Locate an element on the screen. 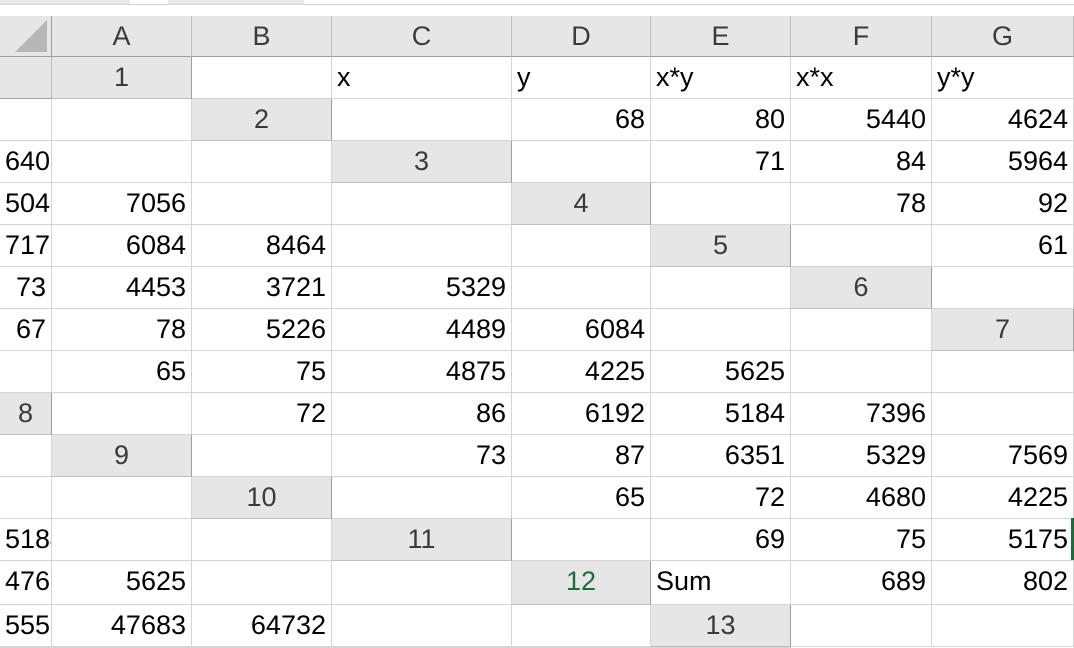 The image size is (1074, 648). cell-b3: 71 is located at coordinates (721, 162).